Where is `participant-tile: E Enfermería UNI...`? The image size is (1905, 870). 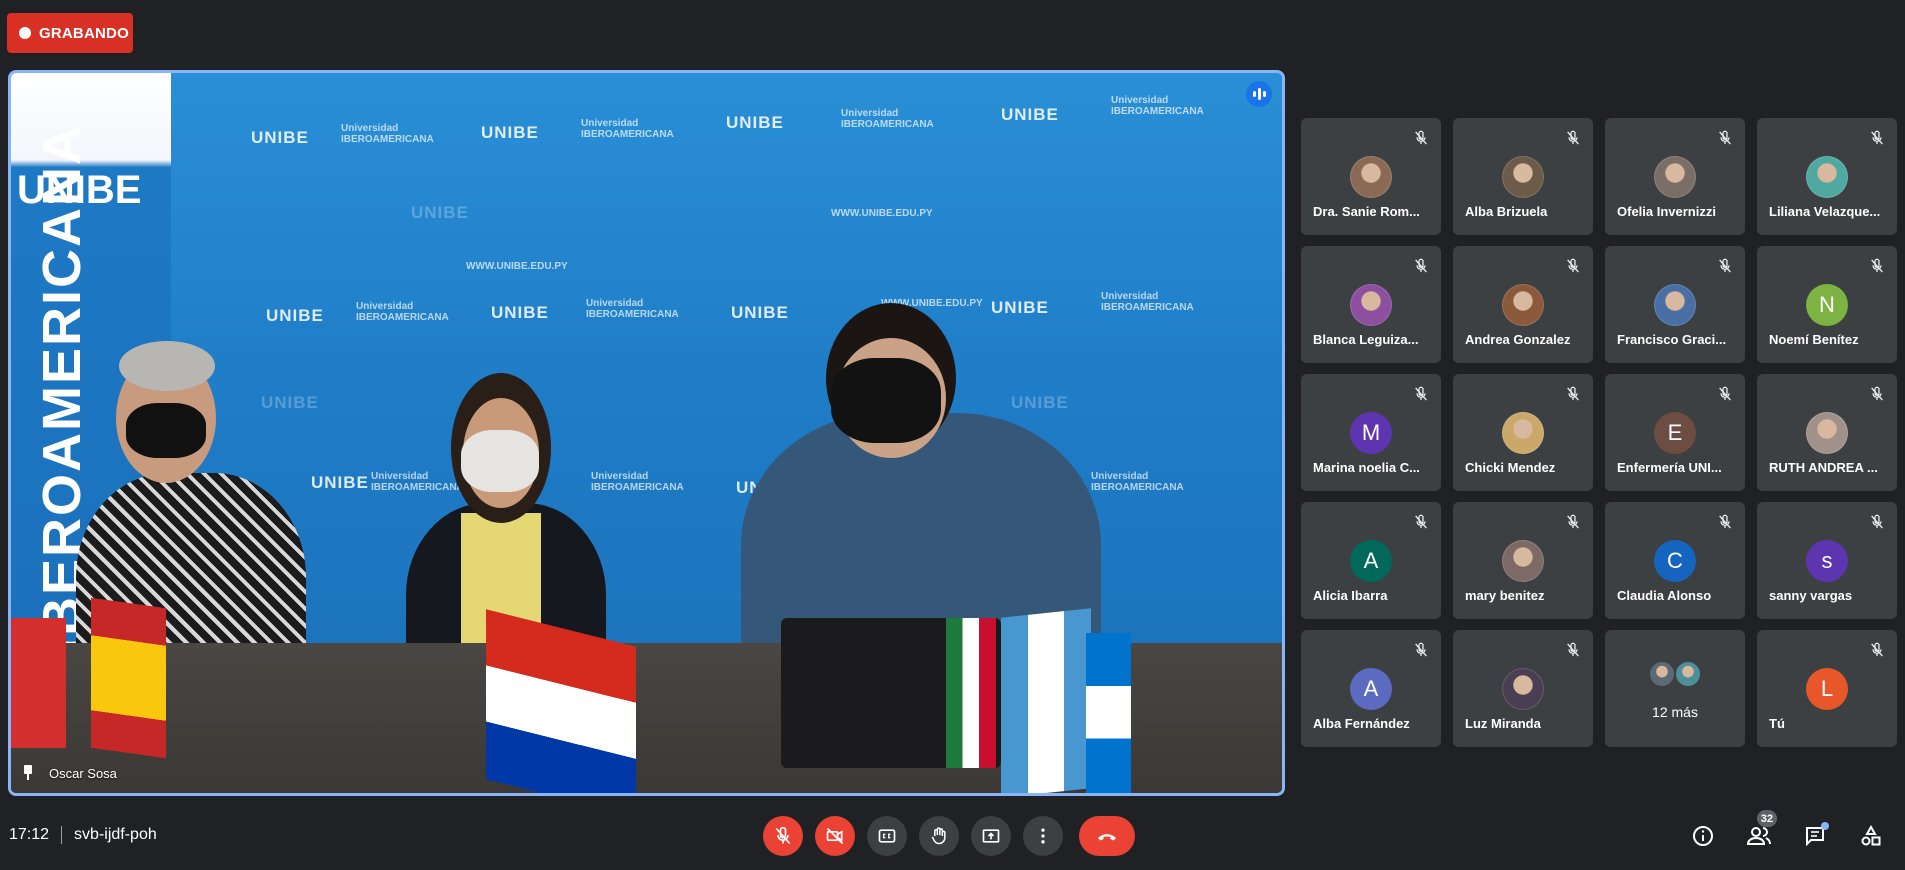 participant-tile: E Enfermería UNI... is located at coordinates (1675, 432).